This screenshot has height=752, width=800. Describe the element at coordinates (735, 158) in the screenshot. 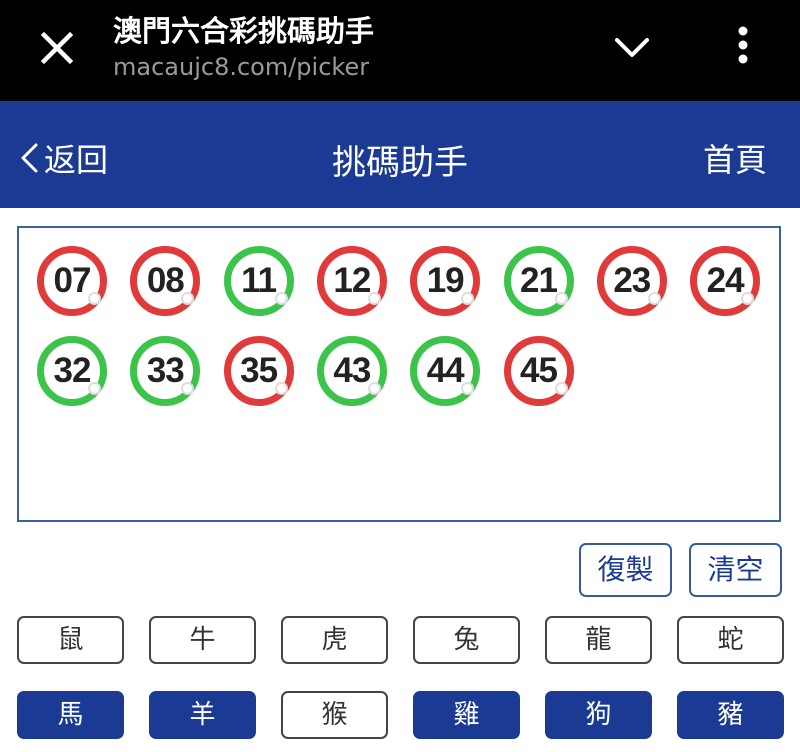

I see `home-link: 首頁` at that location.